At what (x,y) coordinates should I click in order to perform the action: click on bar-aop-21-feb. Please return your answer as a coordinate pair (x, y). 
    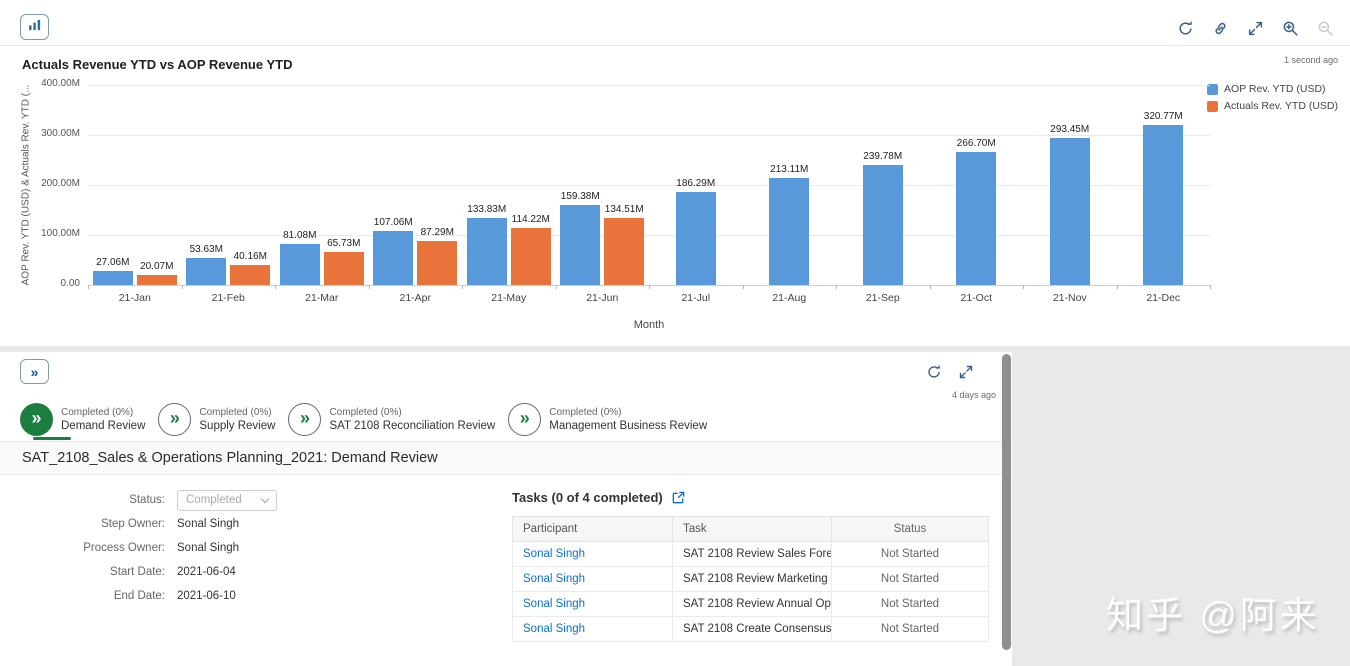
    Looking at the image, I should click on (206, 271).